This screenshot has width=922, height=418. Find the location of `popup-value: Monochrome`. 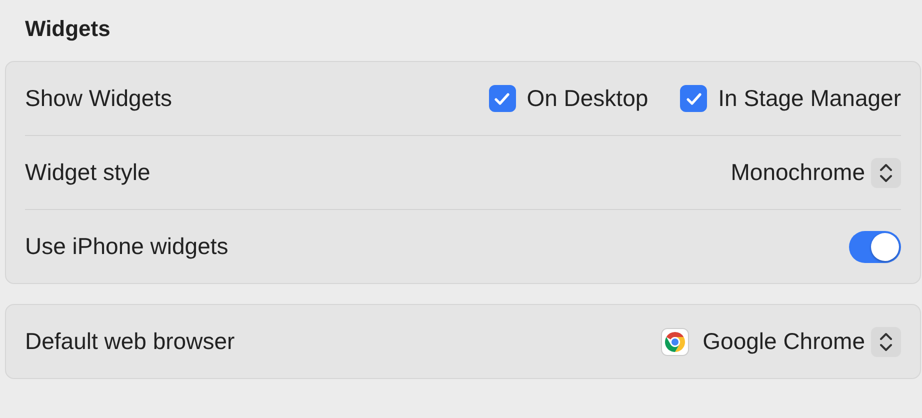

popup-value: Monochrome is located at coordinates (797, 172).